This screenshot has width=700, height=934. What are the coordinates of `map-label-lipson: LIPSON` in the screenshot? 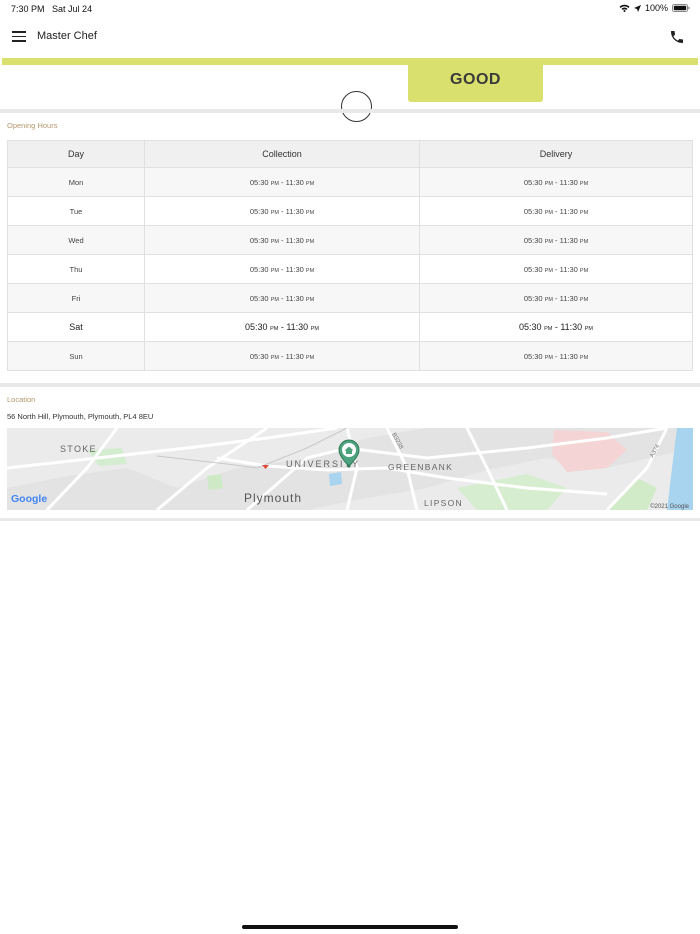 It's located at (443, 503).